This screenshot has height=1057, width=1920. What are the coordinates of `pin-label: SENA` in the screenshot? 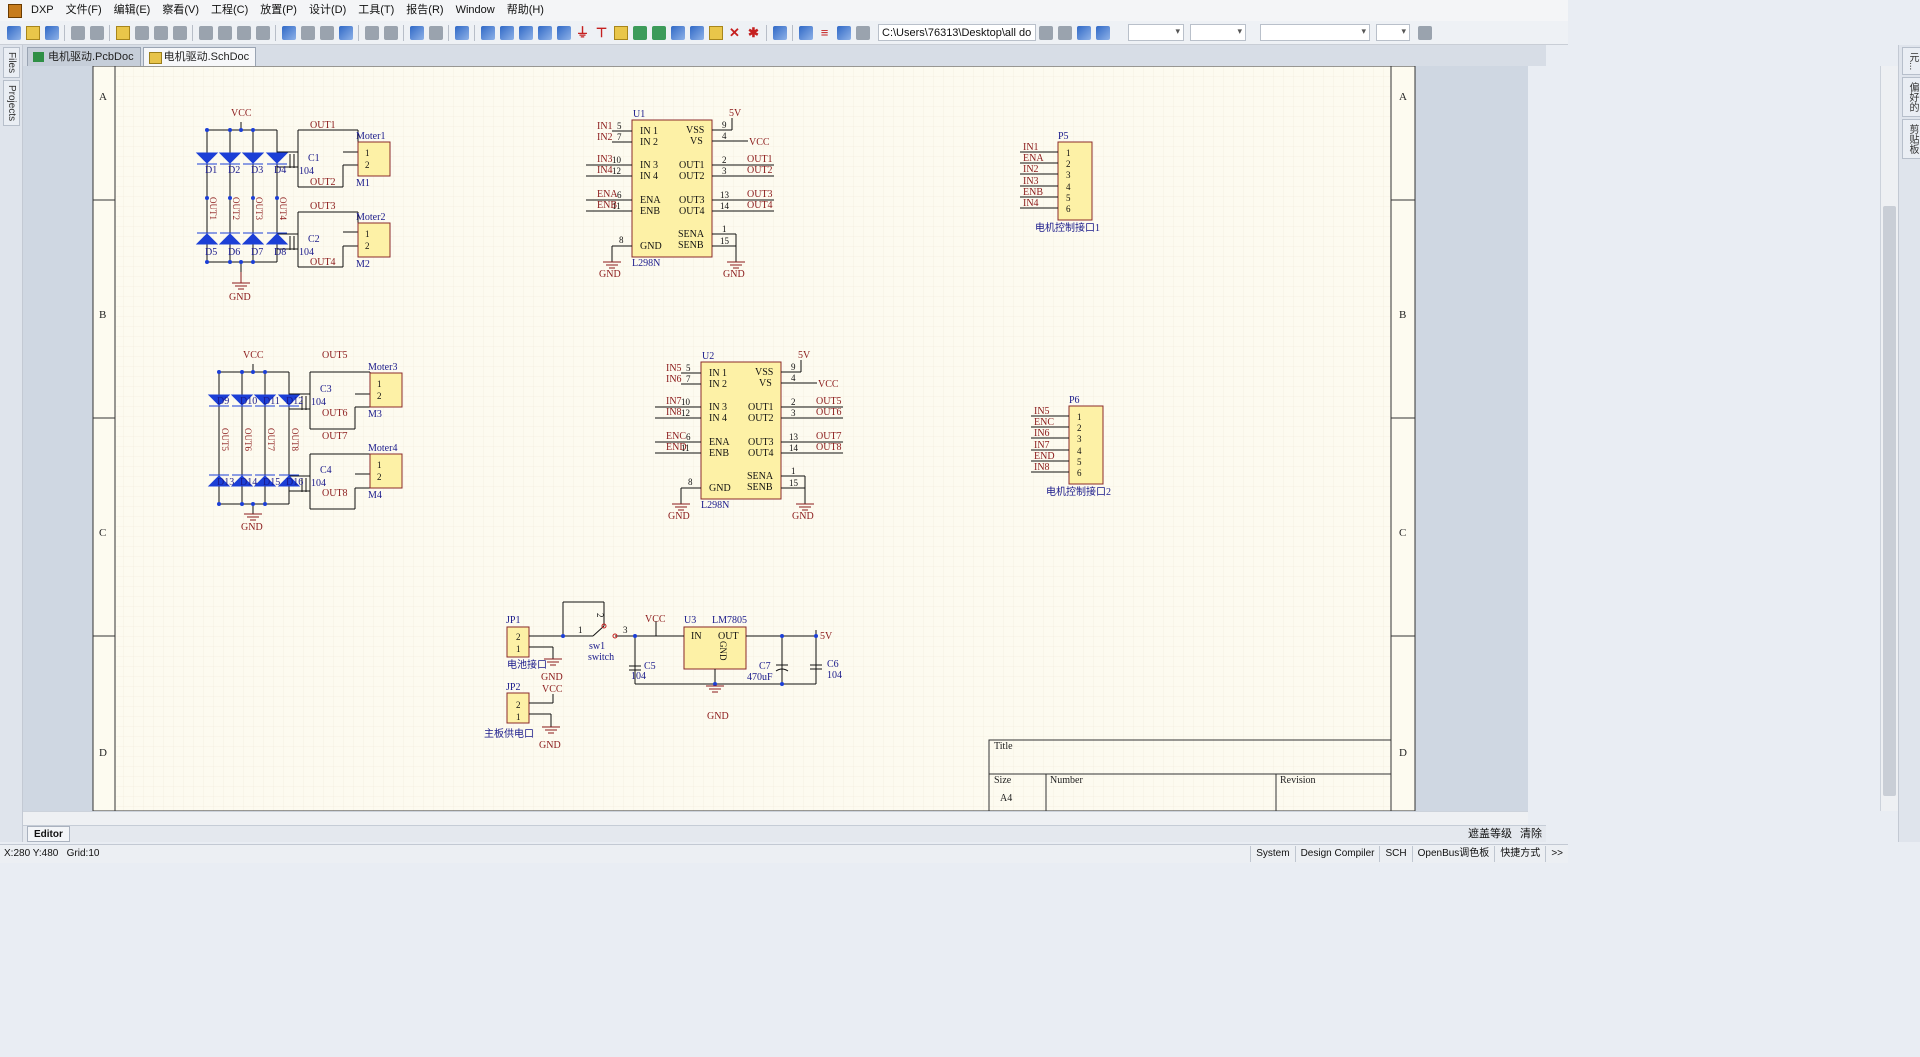 It's located at (760, 476).